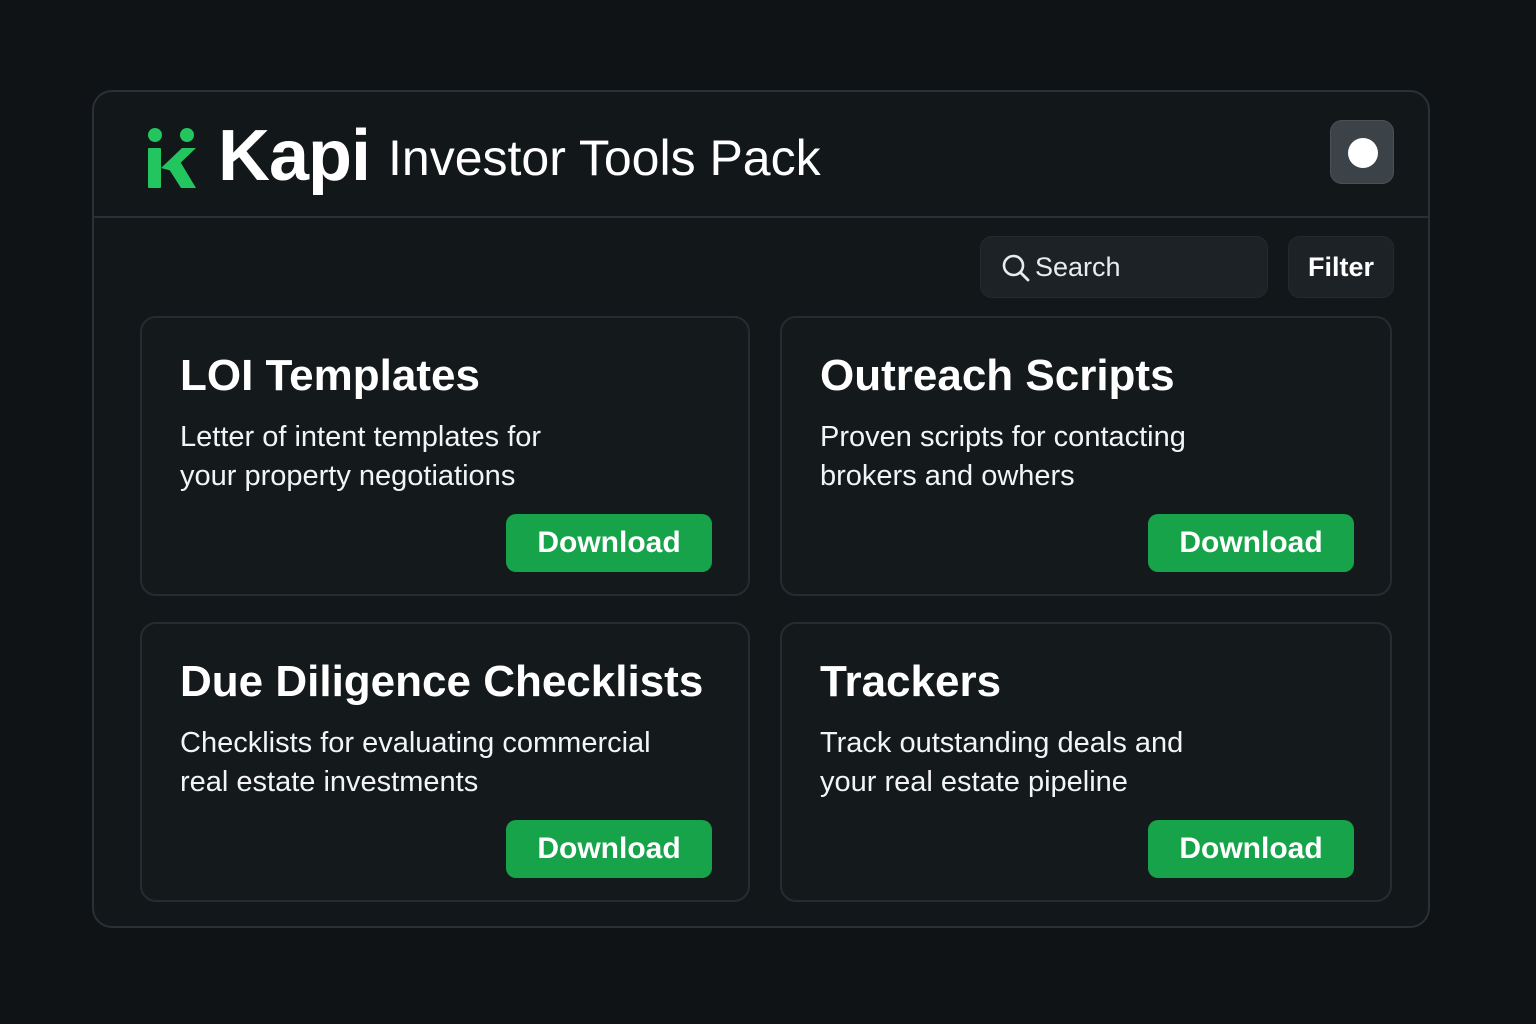  I want to click on card-title: Trackers, so click(911, 681).